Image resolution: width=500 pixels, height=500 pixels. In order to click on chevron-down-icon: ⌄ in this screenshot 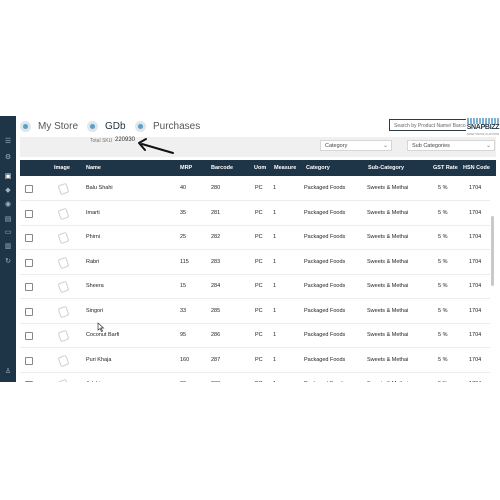, I will do `click(488, 146)`.